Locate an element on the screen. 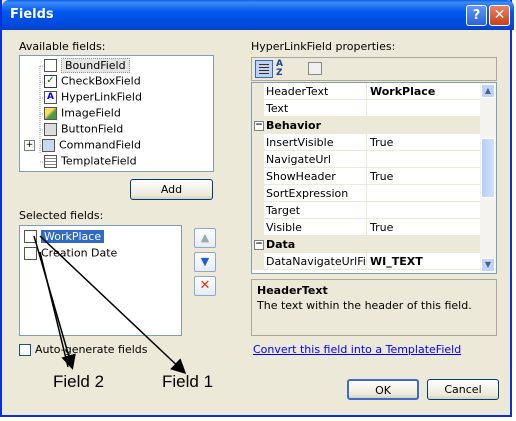 Image resolution: width=516 pixels, height=421 pixels. scroll-up-arrow: ▲ is located at coordinates (488, 91).